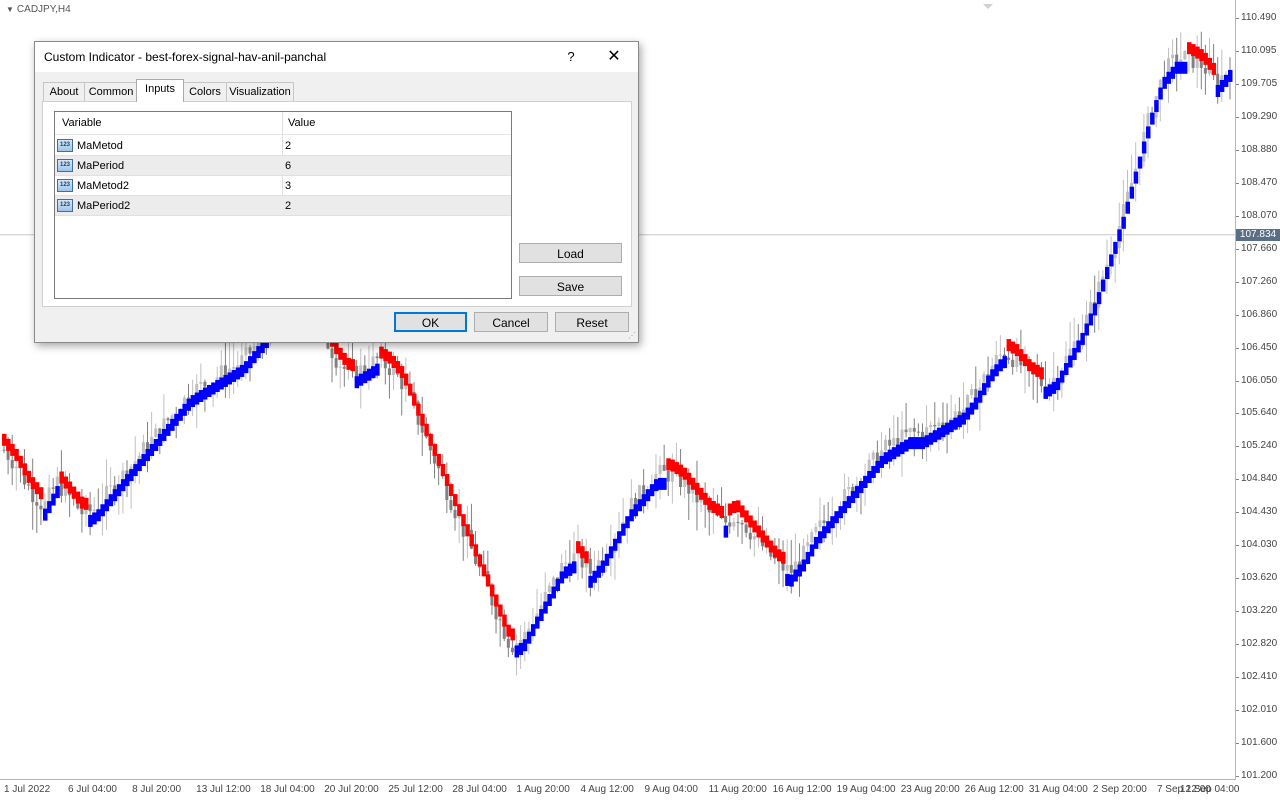 The height and width of the screenshot is (800, 1280). What do you see at coordinates (570, 286) in the screenshot?
I see `save-button: Save` at bounding box center [570, 286].